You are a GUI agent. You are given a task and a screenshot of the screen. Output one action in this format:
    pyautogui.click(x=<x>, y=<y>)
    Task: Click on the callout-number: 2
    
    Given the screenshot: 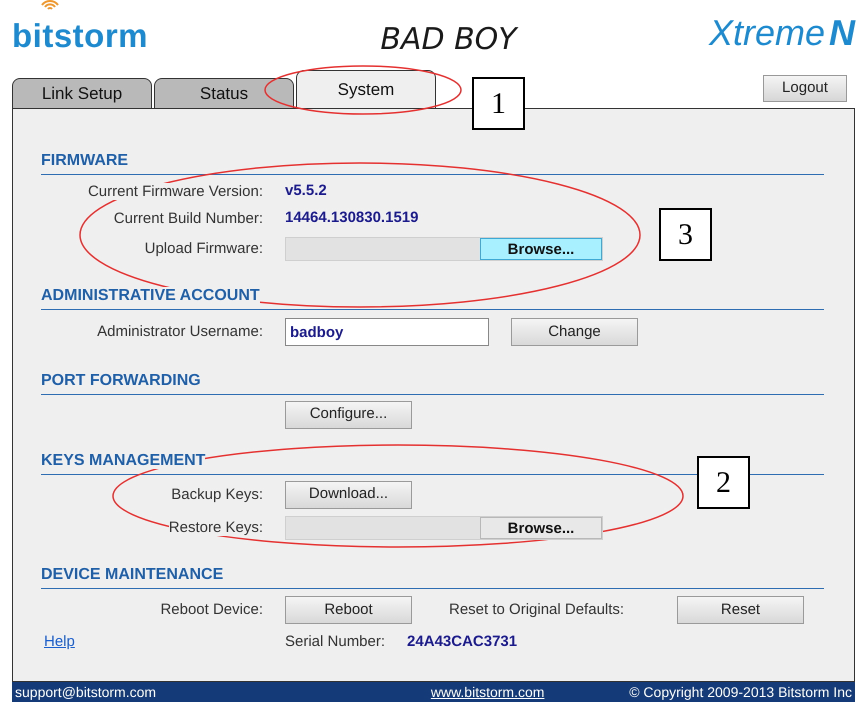 What is the action you would take?
    pyautogui.click(x=723, y=482)
    